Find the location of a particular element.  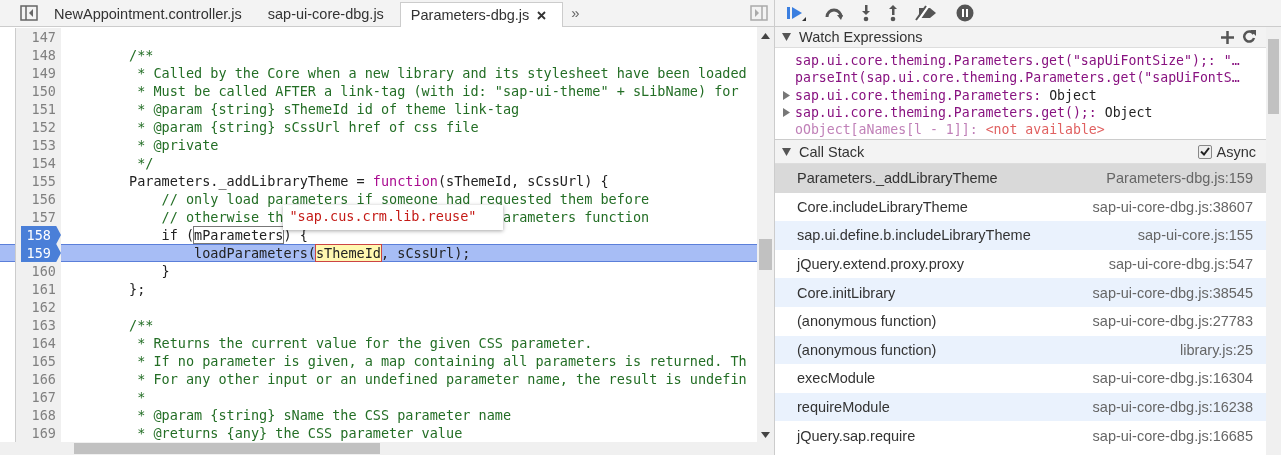

line-number: 154 is located at coordinates (44, 163).